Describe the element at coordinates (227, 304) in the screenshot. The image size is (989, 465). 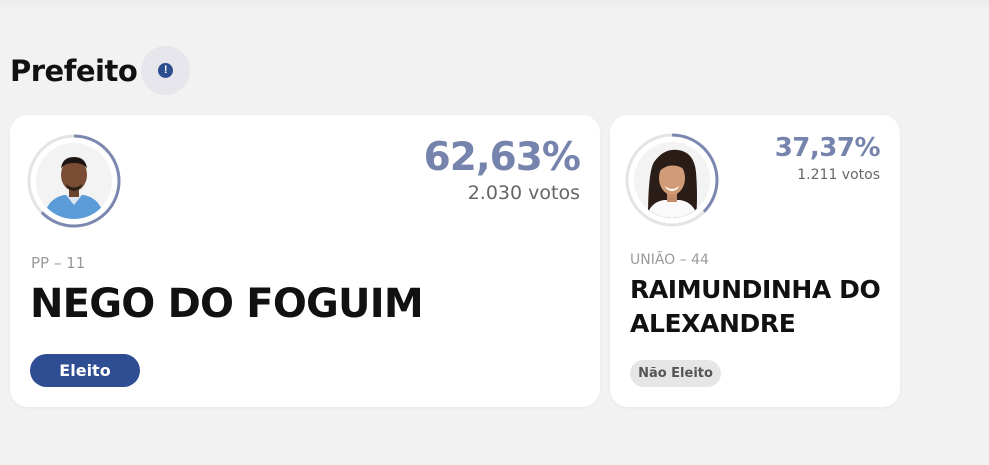
I see `candidate-name: NEGO DO FOGUIM` at that location.